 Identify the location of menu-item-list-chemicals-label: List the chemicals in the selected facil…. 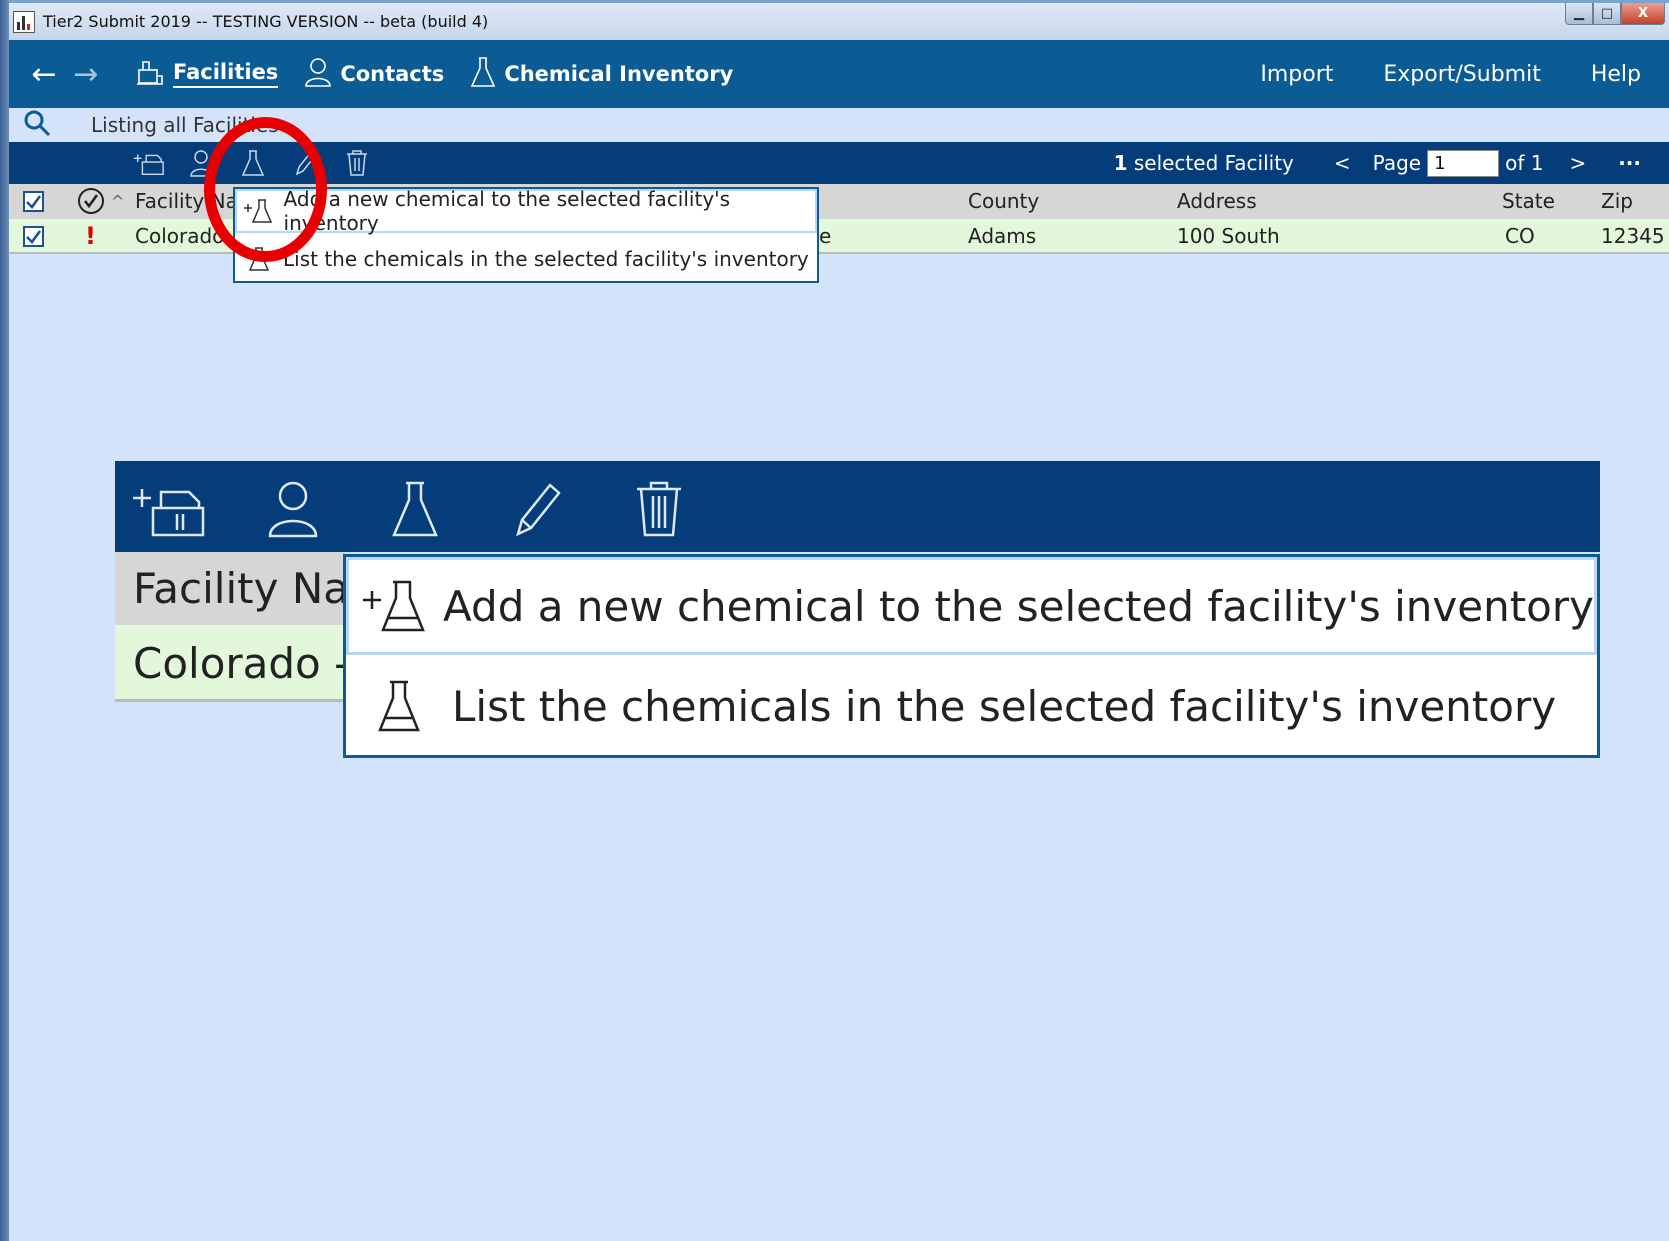
(546, 259).